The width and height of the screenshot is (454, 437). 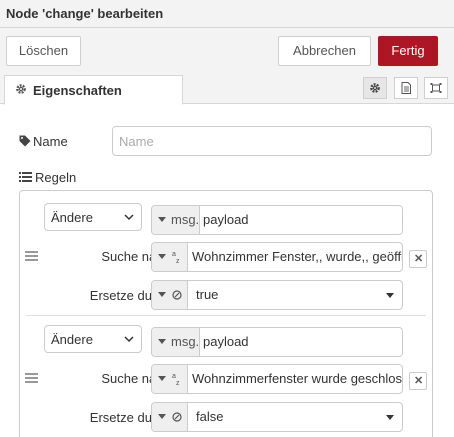 What do you see at coordinates (277, 295) in the screenshot?
I see `replace-input: true` at bounding box center [277, 295].